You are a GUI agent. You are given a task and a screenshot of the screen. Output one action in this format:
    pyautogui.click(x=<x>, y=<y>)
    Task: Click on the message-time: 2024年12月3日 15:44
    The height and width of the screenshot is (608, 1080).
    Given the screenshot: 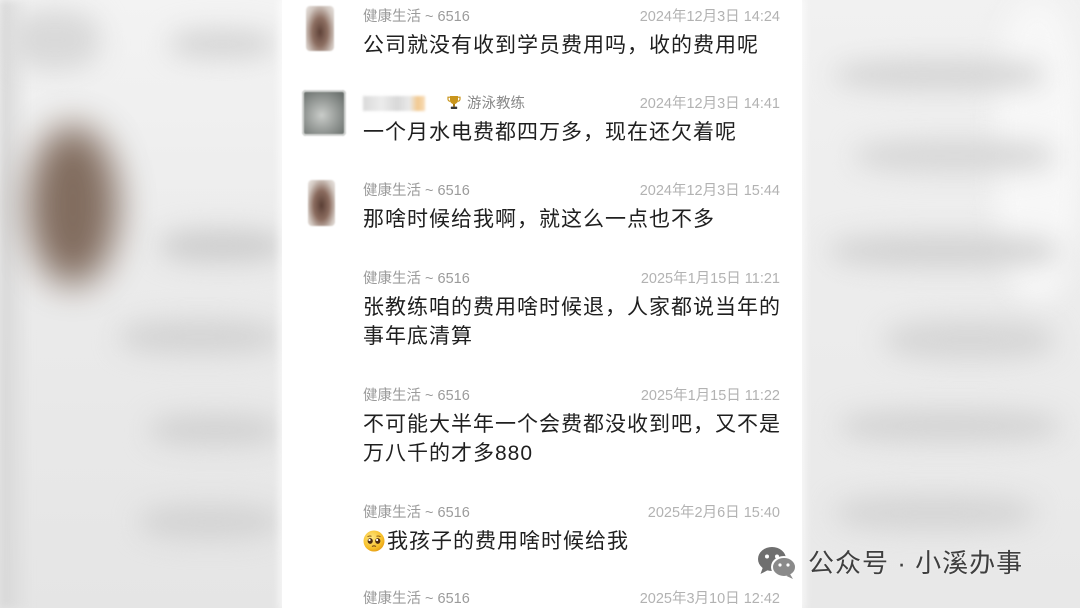 What is the action you would take?
    pyautogui.click(x=709, y=191)
    